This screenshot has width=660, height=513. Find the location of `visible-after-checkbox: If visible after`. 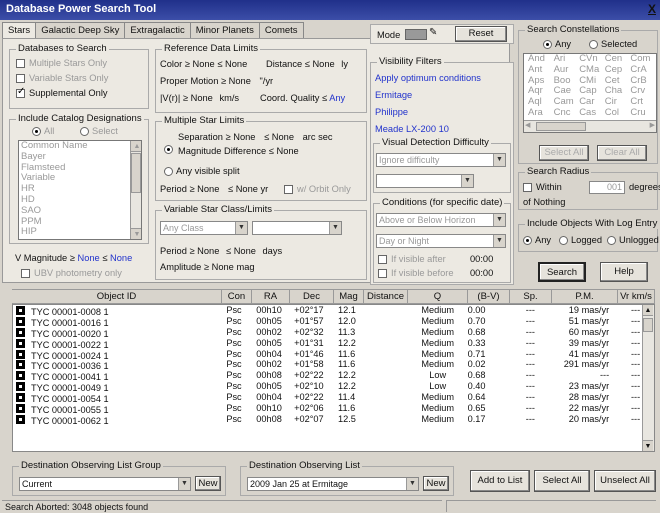

visible-after-checkbox: If visible after is located at coordinates (412, 259).